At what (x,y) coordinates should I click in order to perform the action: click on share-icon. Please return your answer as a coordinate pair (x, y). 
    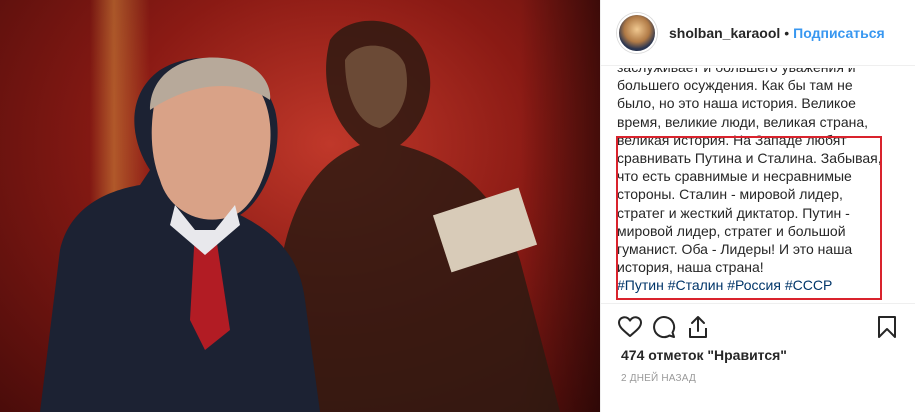
    Looking at the image, I should click on (698, 326).